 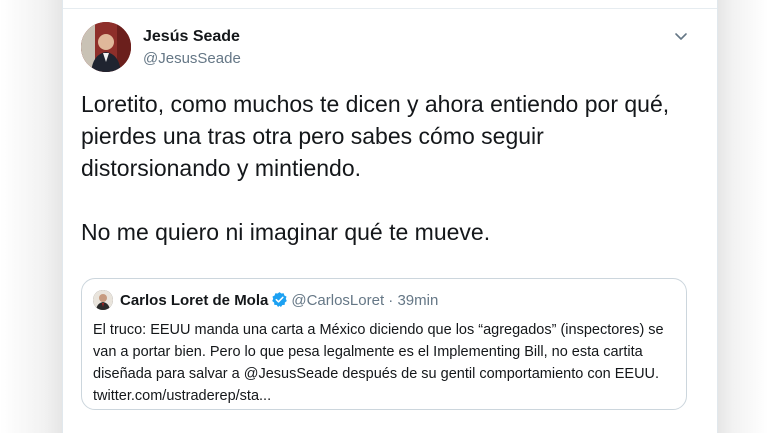 I want to click on quoted-author-name: Carlos Loret de Mola, so click(x=194, y=300).